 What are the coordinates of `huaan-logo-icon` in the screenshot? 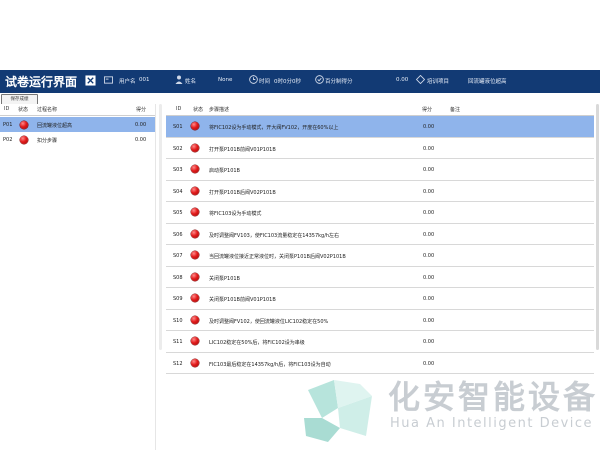 It's located at (338, 411).